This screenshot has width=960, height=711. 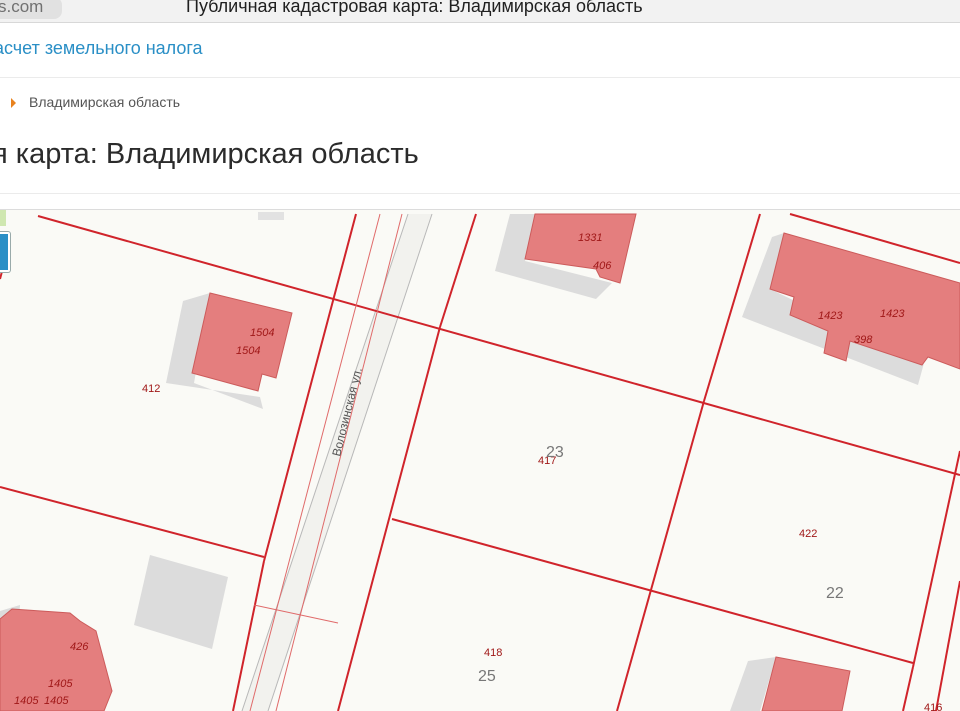 I want to click on breadcrumb-arrow-icon, so click(x=13, y=103).